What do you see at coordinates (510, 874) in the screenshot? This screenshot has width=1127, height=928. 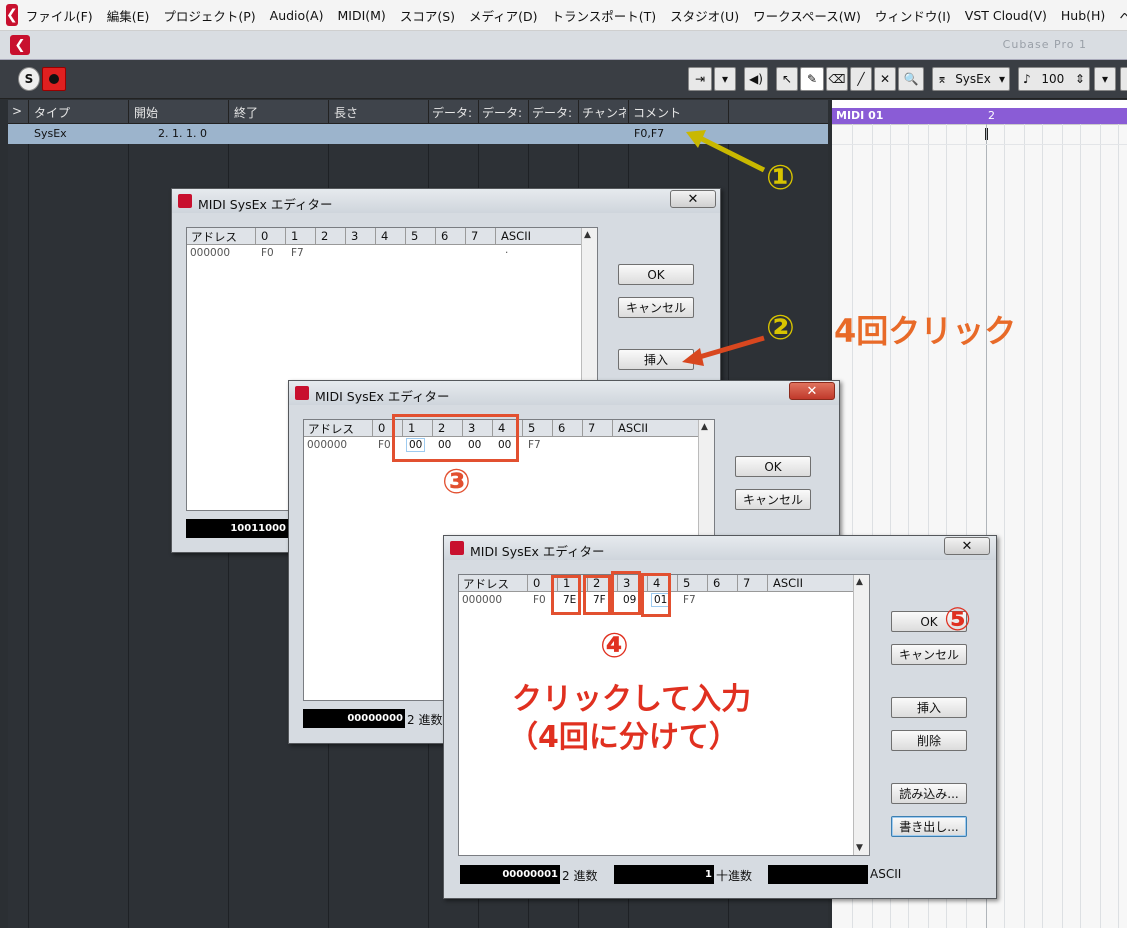 I see `binary-display: 00000001` at bounding box center [510, 874].